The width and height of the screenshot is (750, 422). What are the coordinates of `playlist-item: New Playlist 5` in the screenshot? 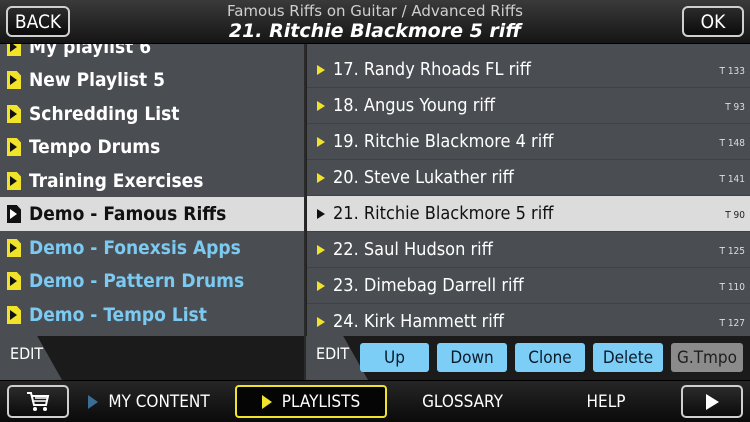 It's located at (152, 80).